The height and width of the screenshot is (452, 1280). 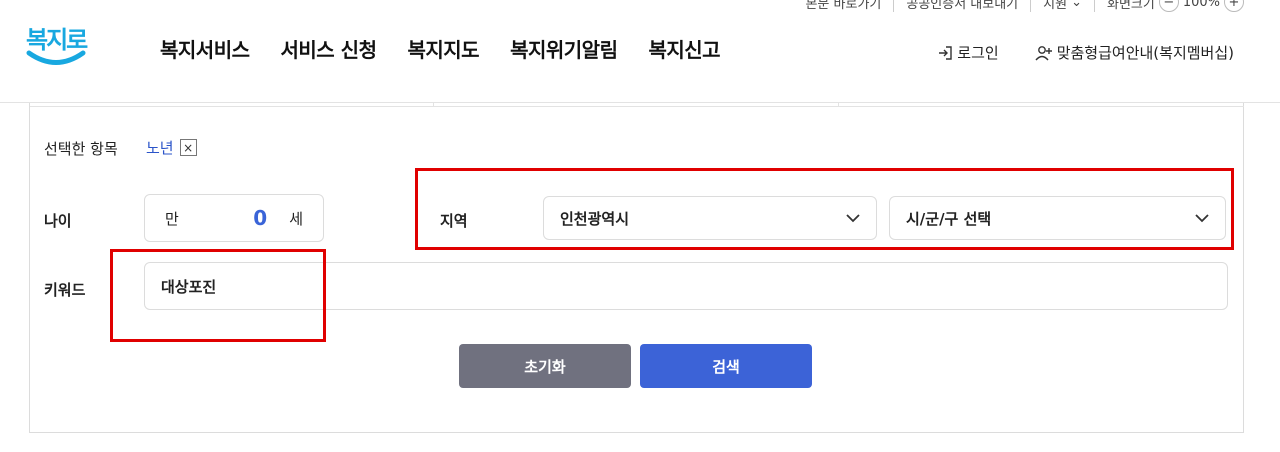 I want to click on support-label: 지원, so click(x=1055, y=6).